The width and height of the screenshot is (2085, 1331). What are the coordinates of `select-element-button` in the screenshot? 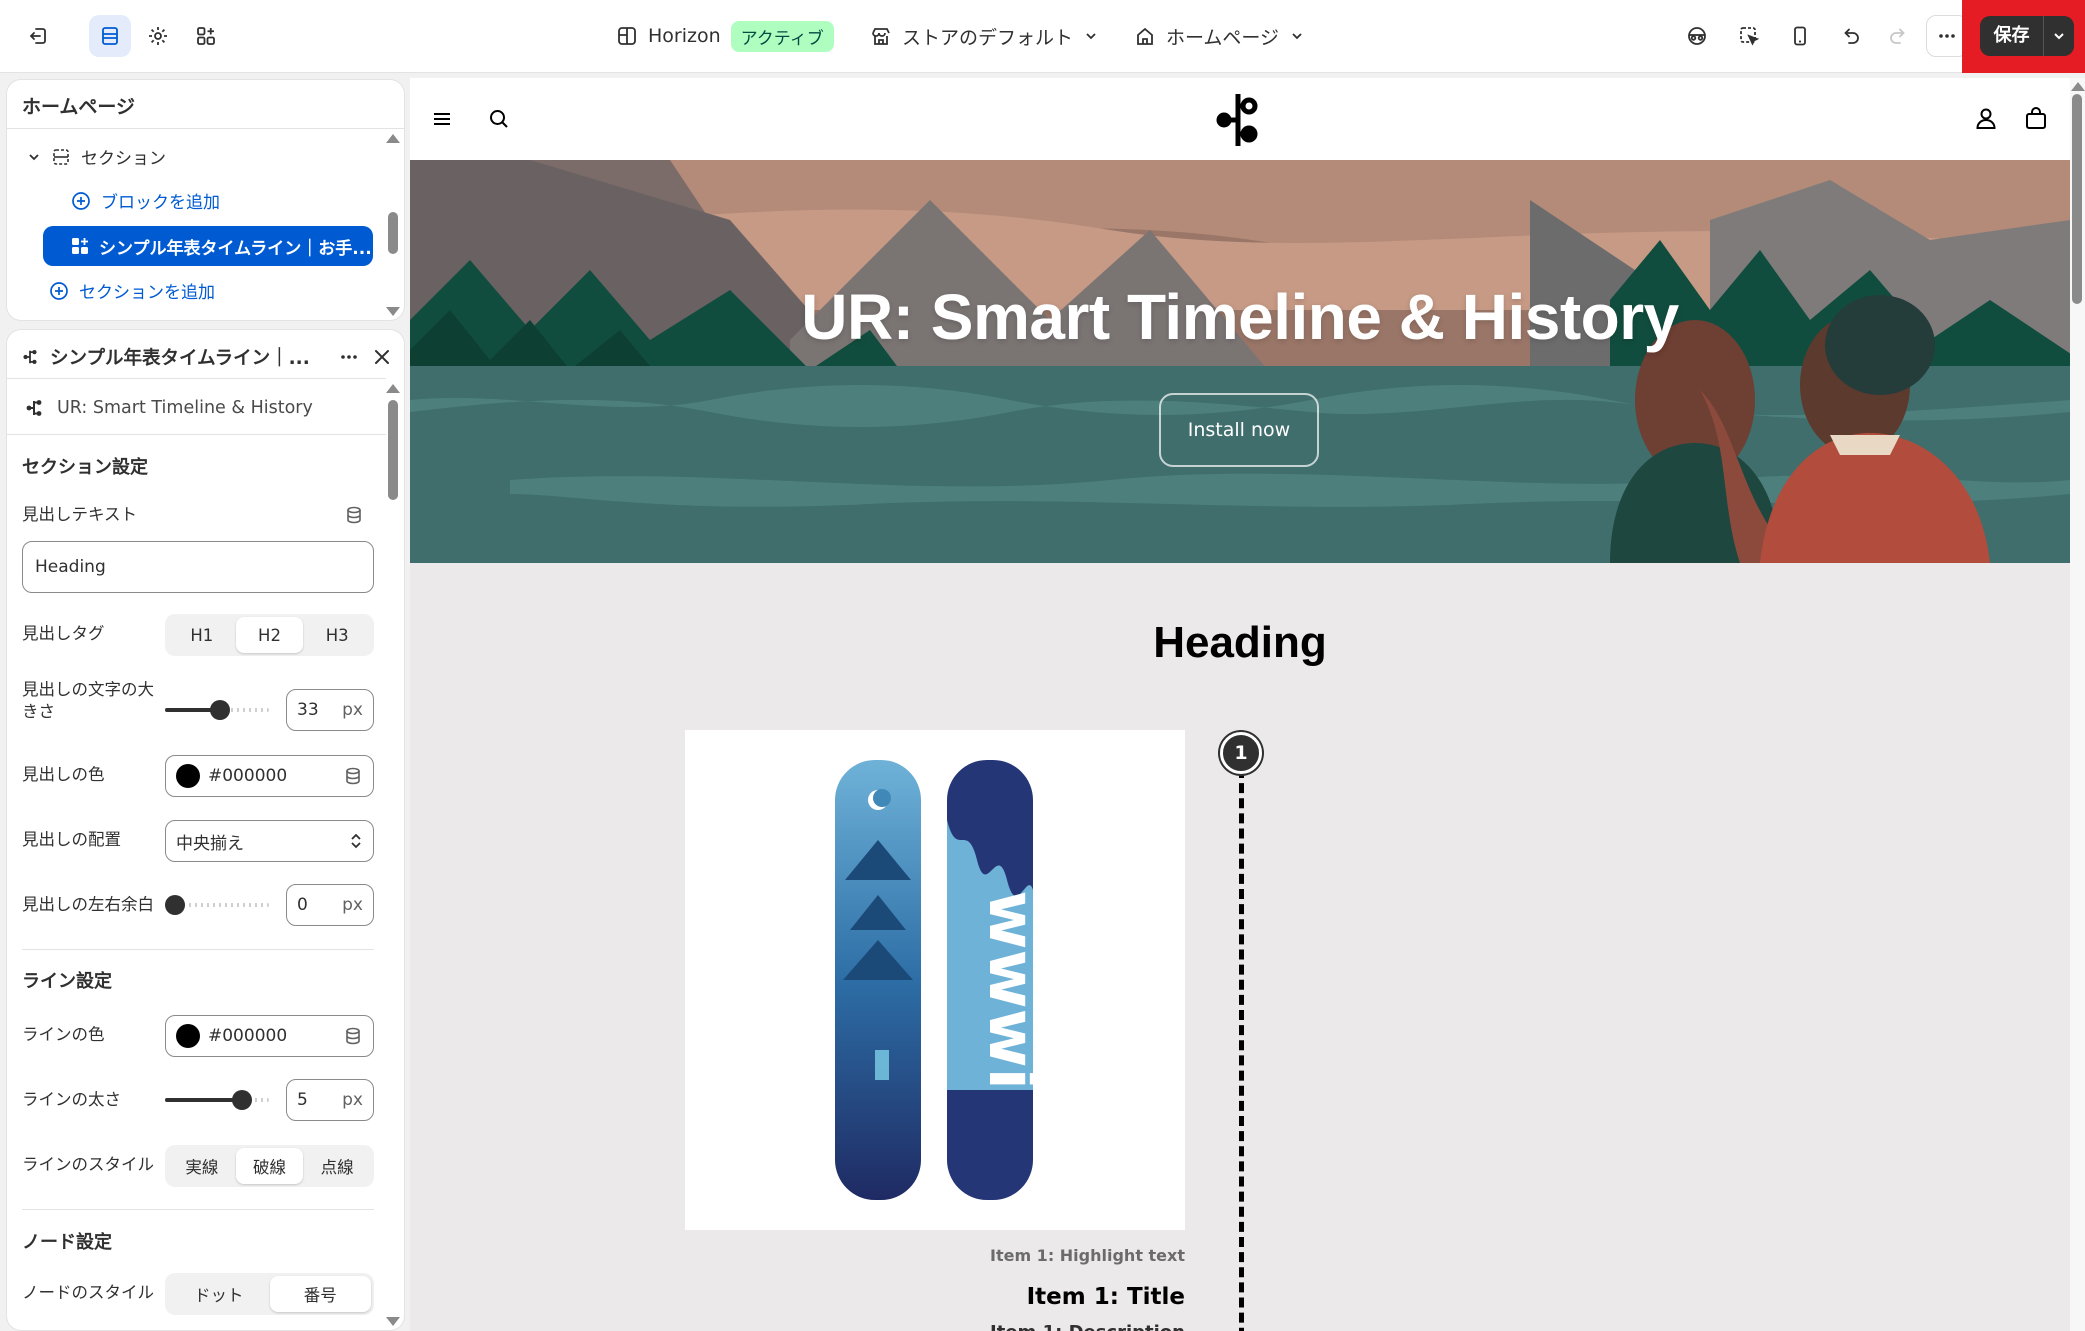 It's located at (1749, 36).